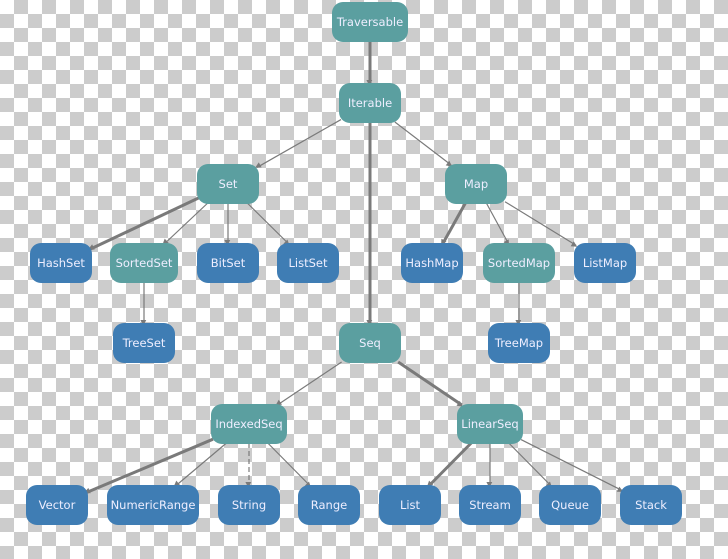 This screenshot has height=559, width=728. I want to click on node-listset: ListSet, so click(308, 263).